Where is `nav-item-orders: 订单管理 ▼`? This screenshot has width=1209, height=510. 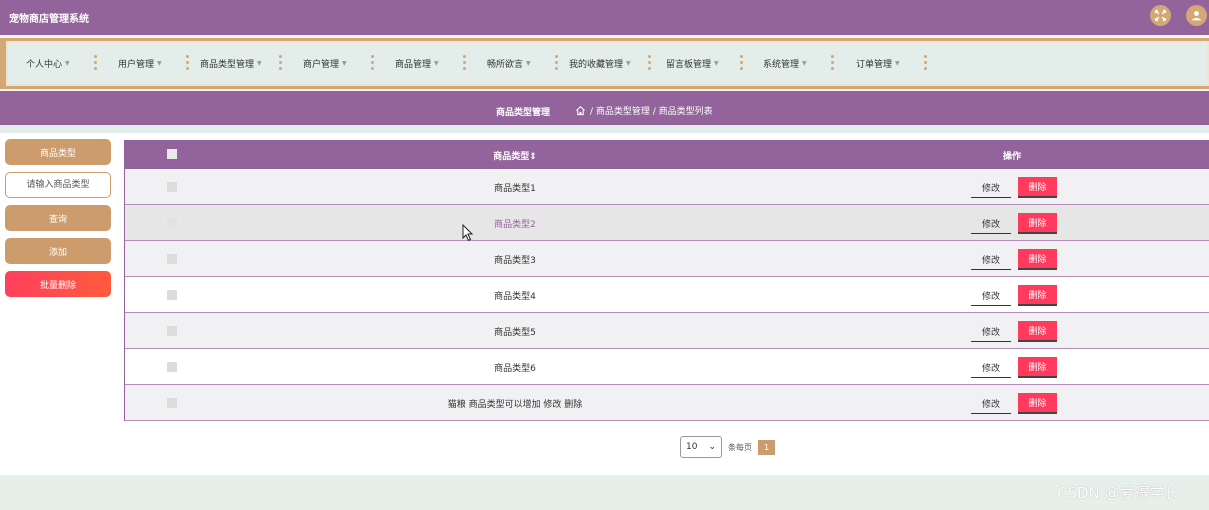
nav-item-orders: 订单管理 ▼ is located at coordinates (878, 63).